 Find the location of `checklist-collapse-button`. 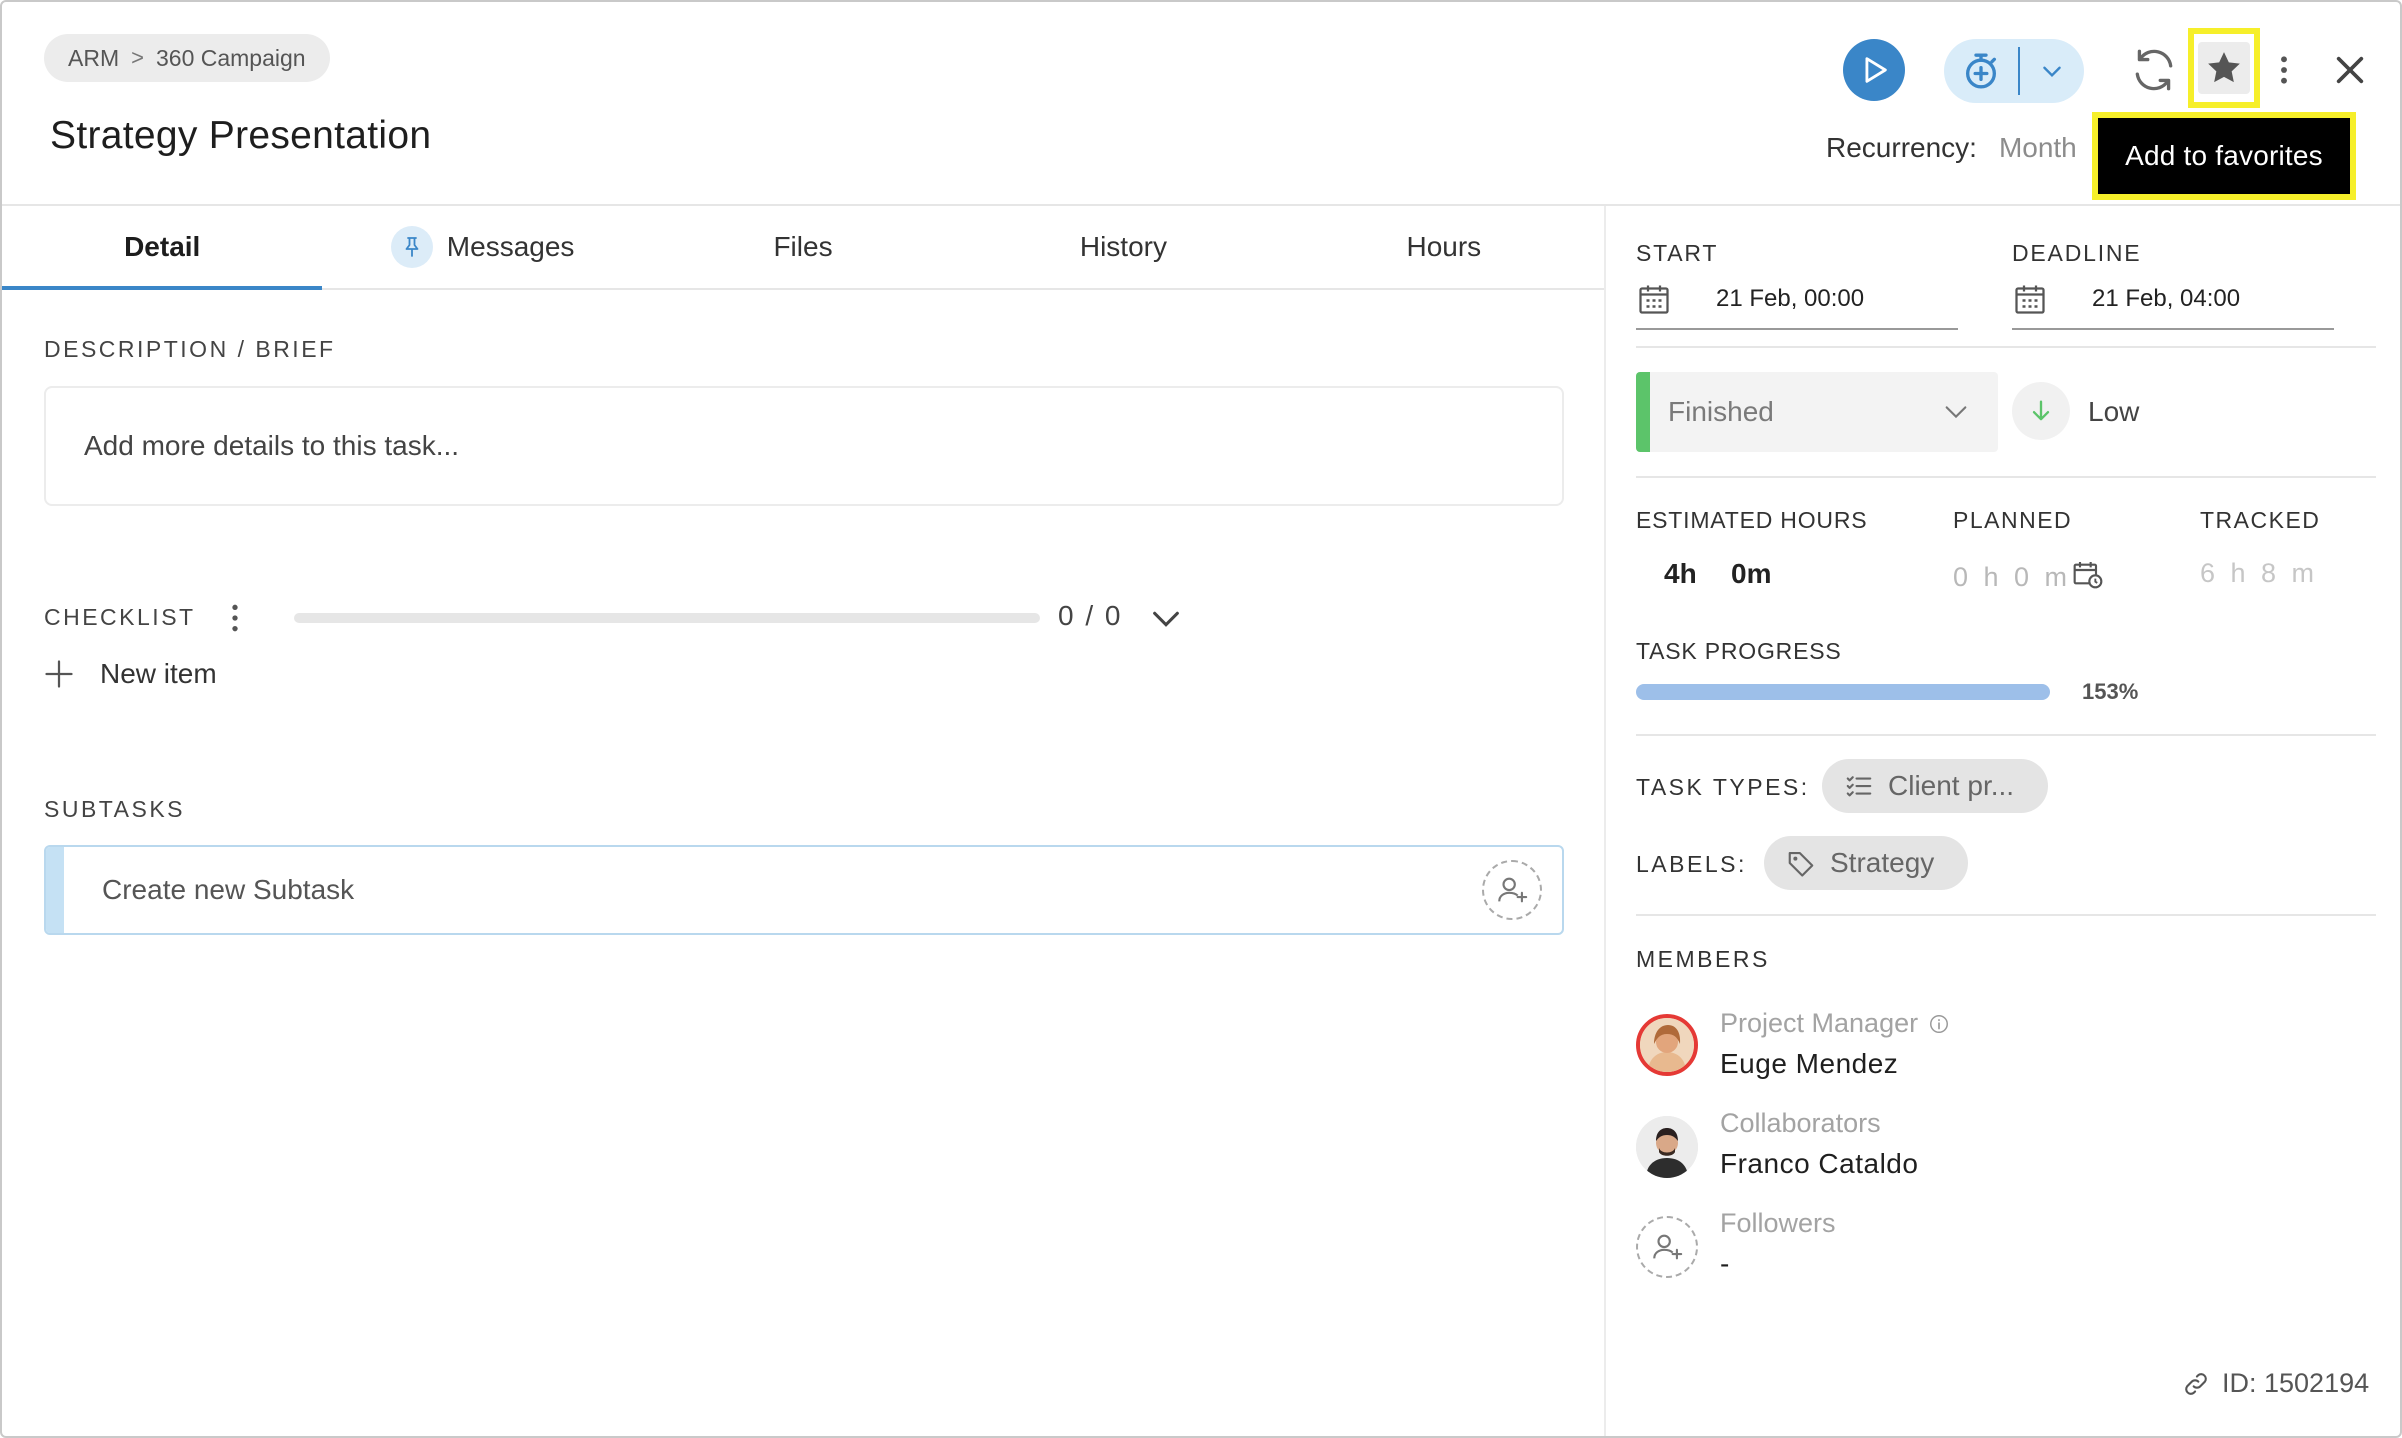

checklist-collapse-button is located at coordinates (1166, 621).